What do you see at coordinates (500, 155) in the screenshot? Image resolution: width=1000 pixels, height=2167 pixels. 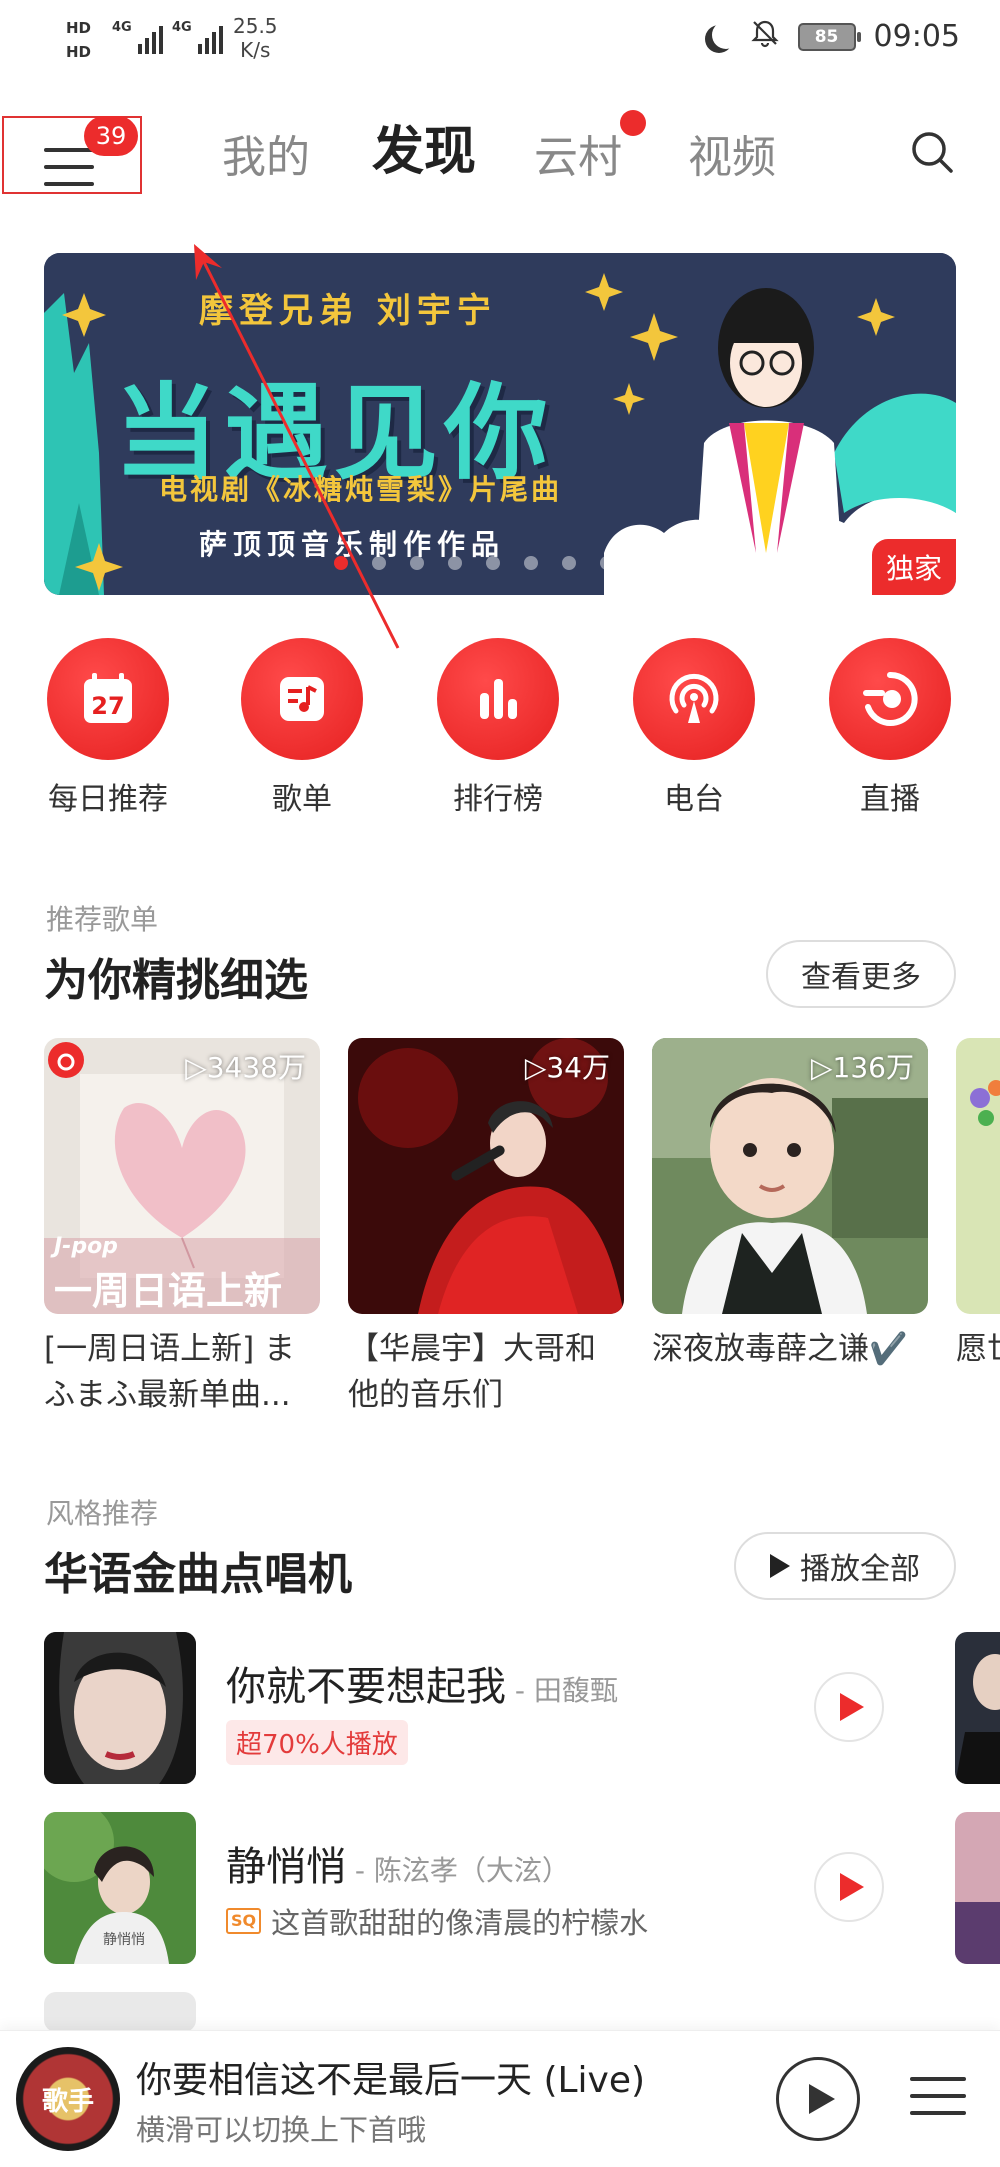 I see `top-nav: 39 我的 发现 云村 视频` at bounding box center [500, 155].